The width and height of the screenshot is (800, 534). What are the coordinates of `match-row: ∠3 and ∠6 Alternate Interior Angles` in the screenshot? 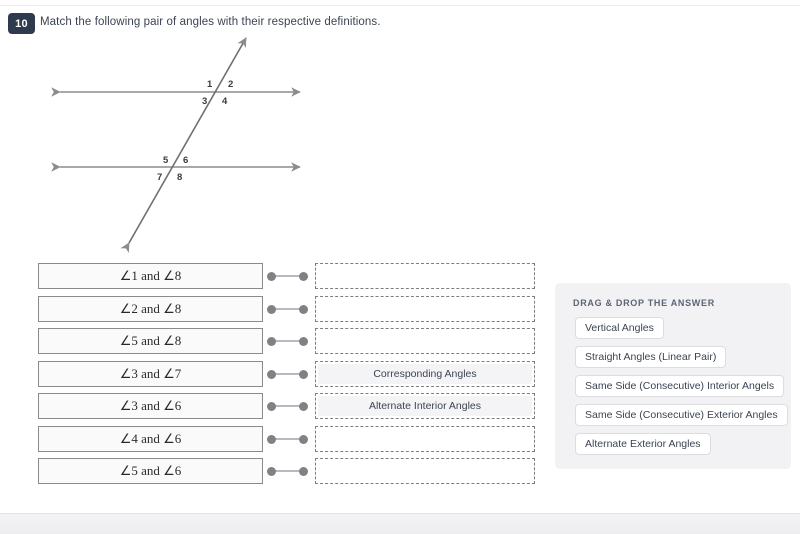 It's located at (288, 406).